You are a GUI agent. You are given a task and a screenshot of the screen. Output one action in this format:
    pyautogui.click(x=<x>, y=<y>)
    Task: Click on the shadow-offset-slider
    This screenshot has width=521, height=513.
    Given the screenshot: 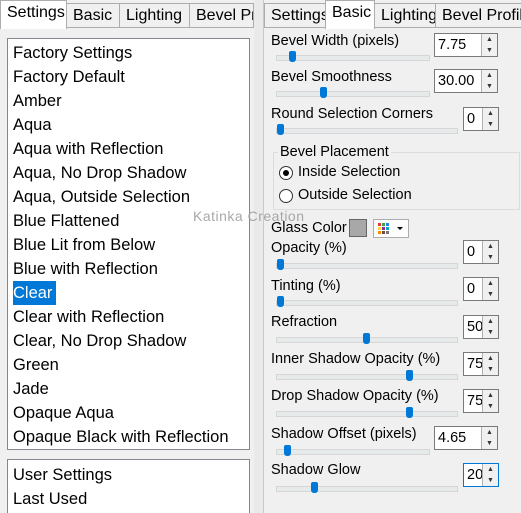 What is the action you would take?
    pyautogui.click(x=353, y=452)
    